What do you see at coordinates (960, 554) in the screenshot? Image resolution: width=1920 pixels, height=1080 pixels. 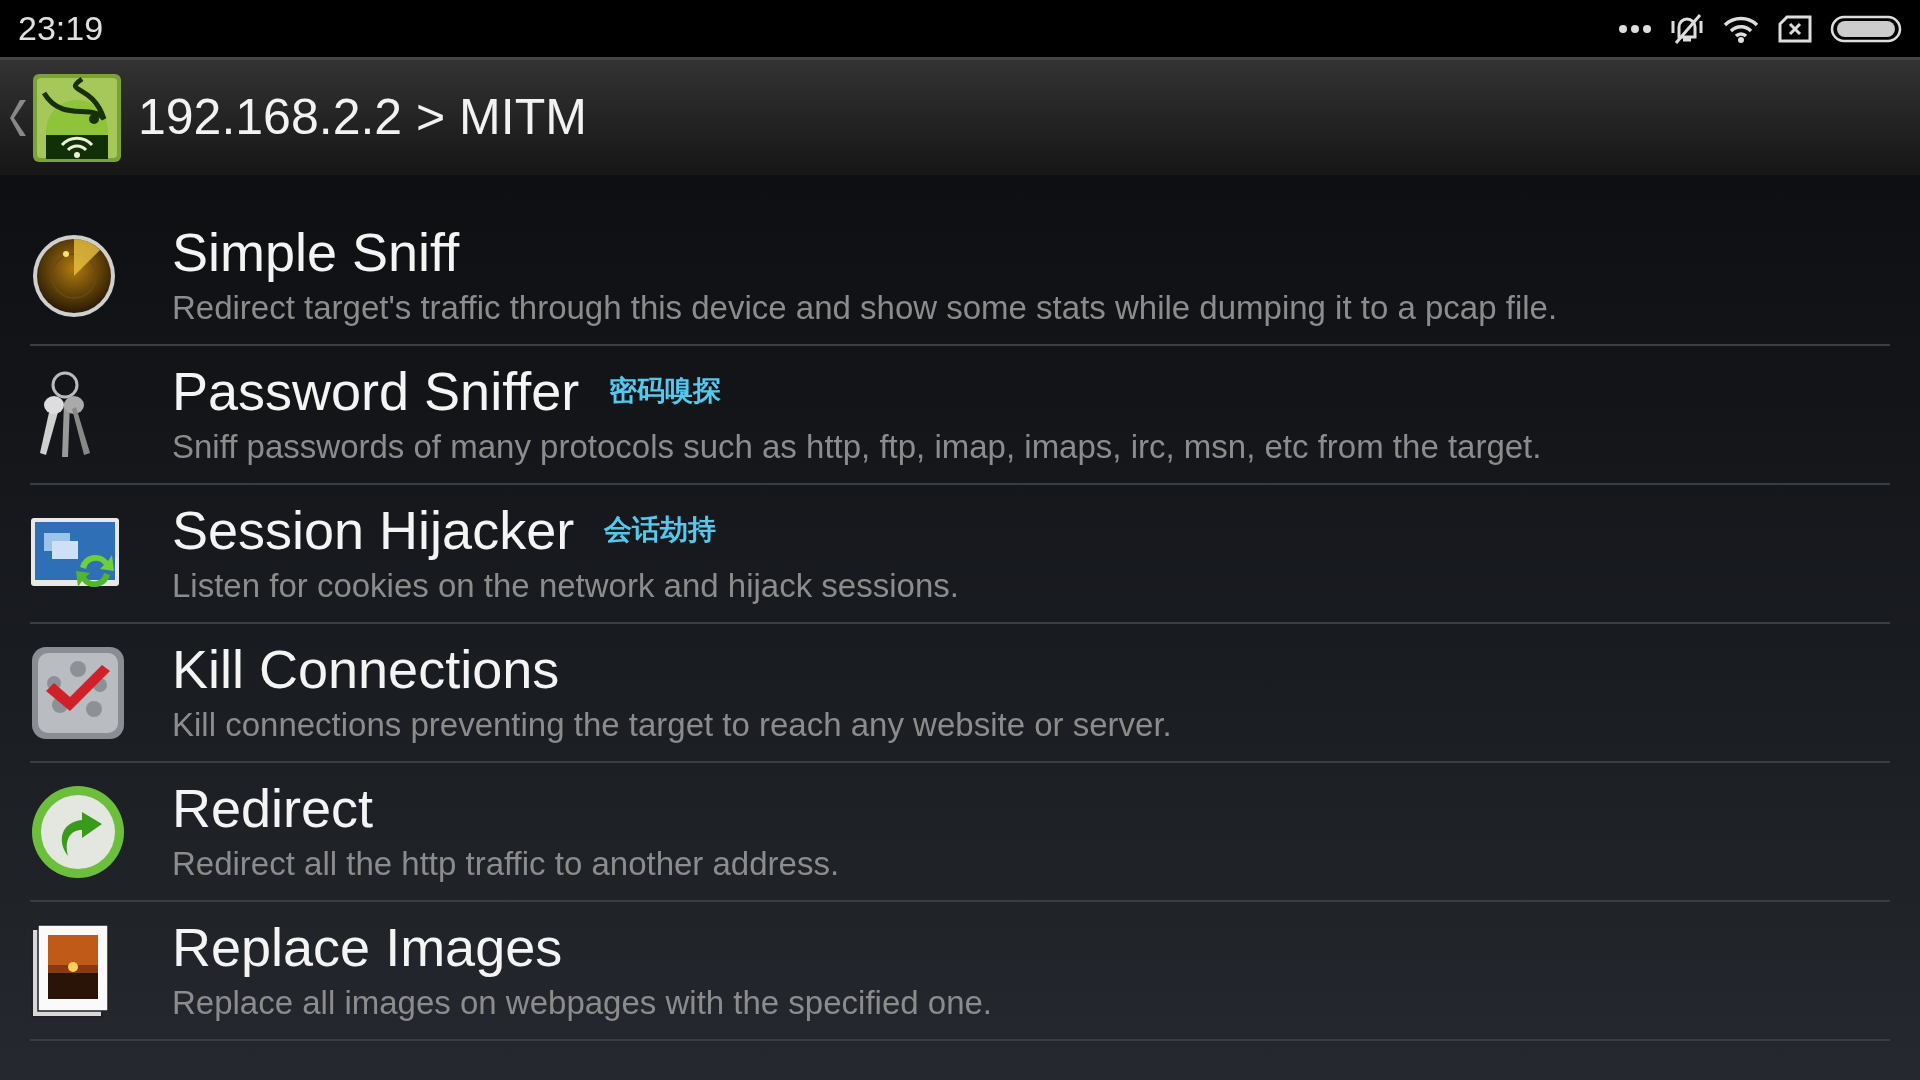 I see `menu-item: Session Hijacker 会话劫持 Listen for cookies on the network and hijack sessions.` at bounding box center [960, 554].